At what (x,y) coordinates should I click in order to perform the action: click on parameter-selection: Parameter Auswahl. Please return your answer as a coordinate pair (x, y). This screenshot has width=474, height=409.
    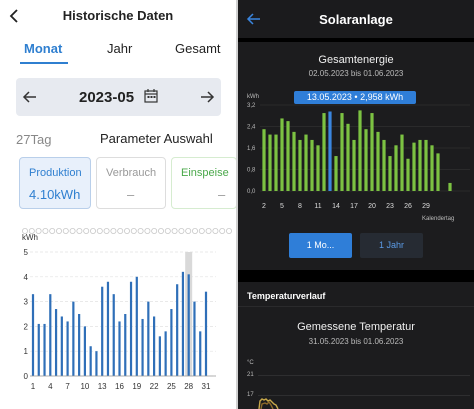
    Looking at the image, I should click on (156, 138).